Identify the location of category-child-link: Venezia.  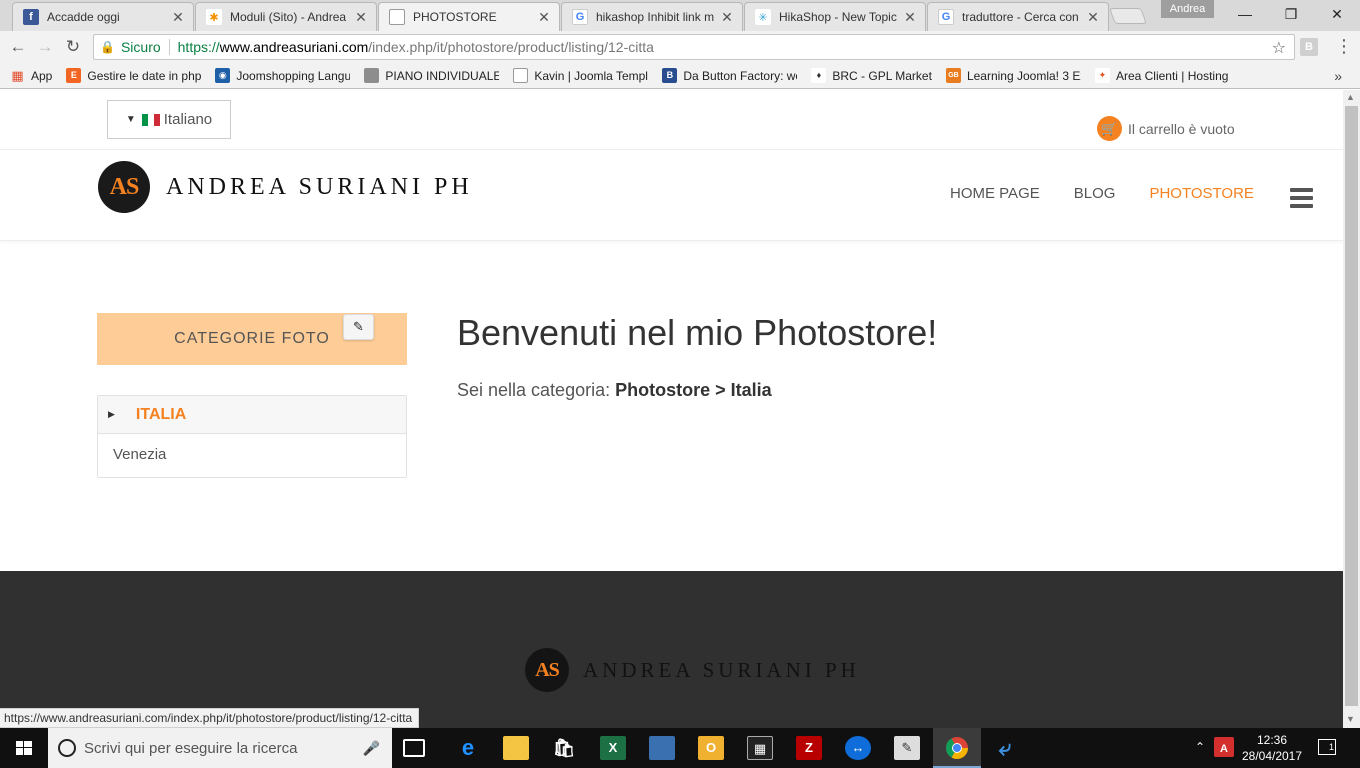
(252, 448).